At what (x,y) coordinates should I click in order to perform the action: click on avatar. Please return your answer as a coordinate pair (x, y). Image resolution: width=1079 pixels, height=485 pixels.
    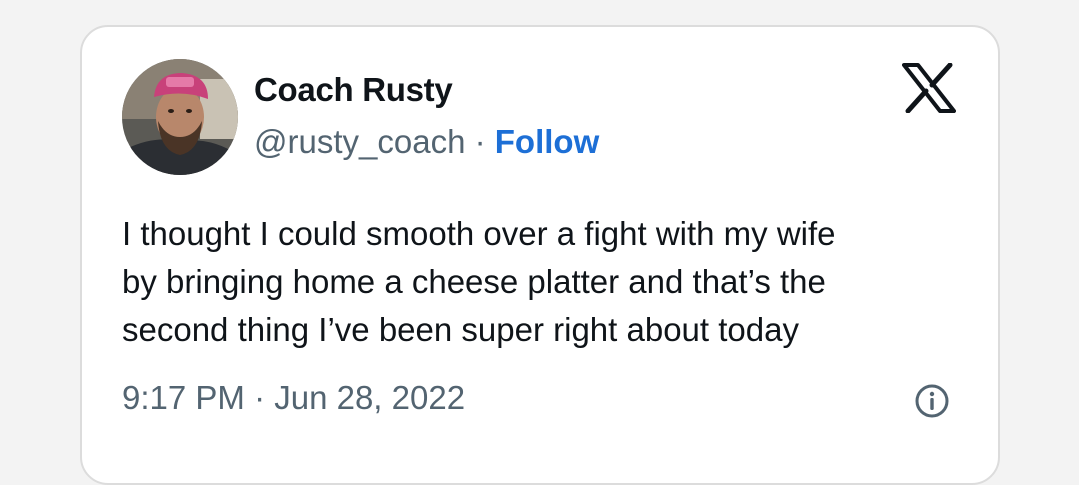
    Looking at the image, I should click on (180, 117).